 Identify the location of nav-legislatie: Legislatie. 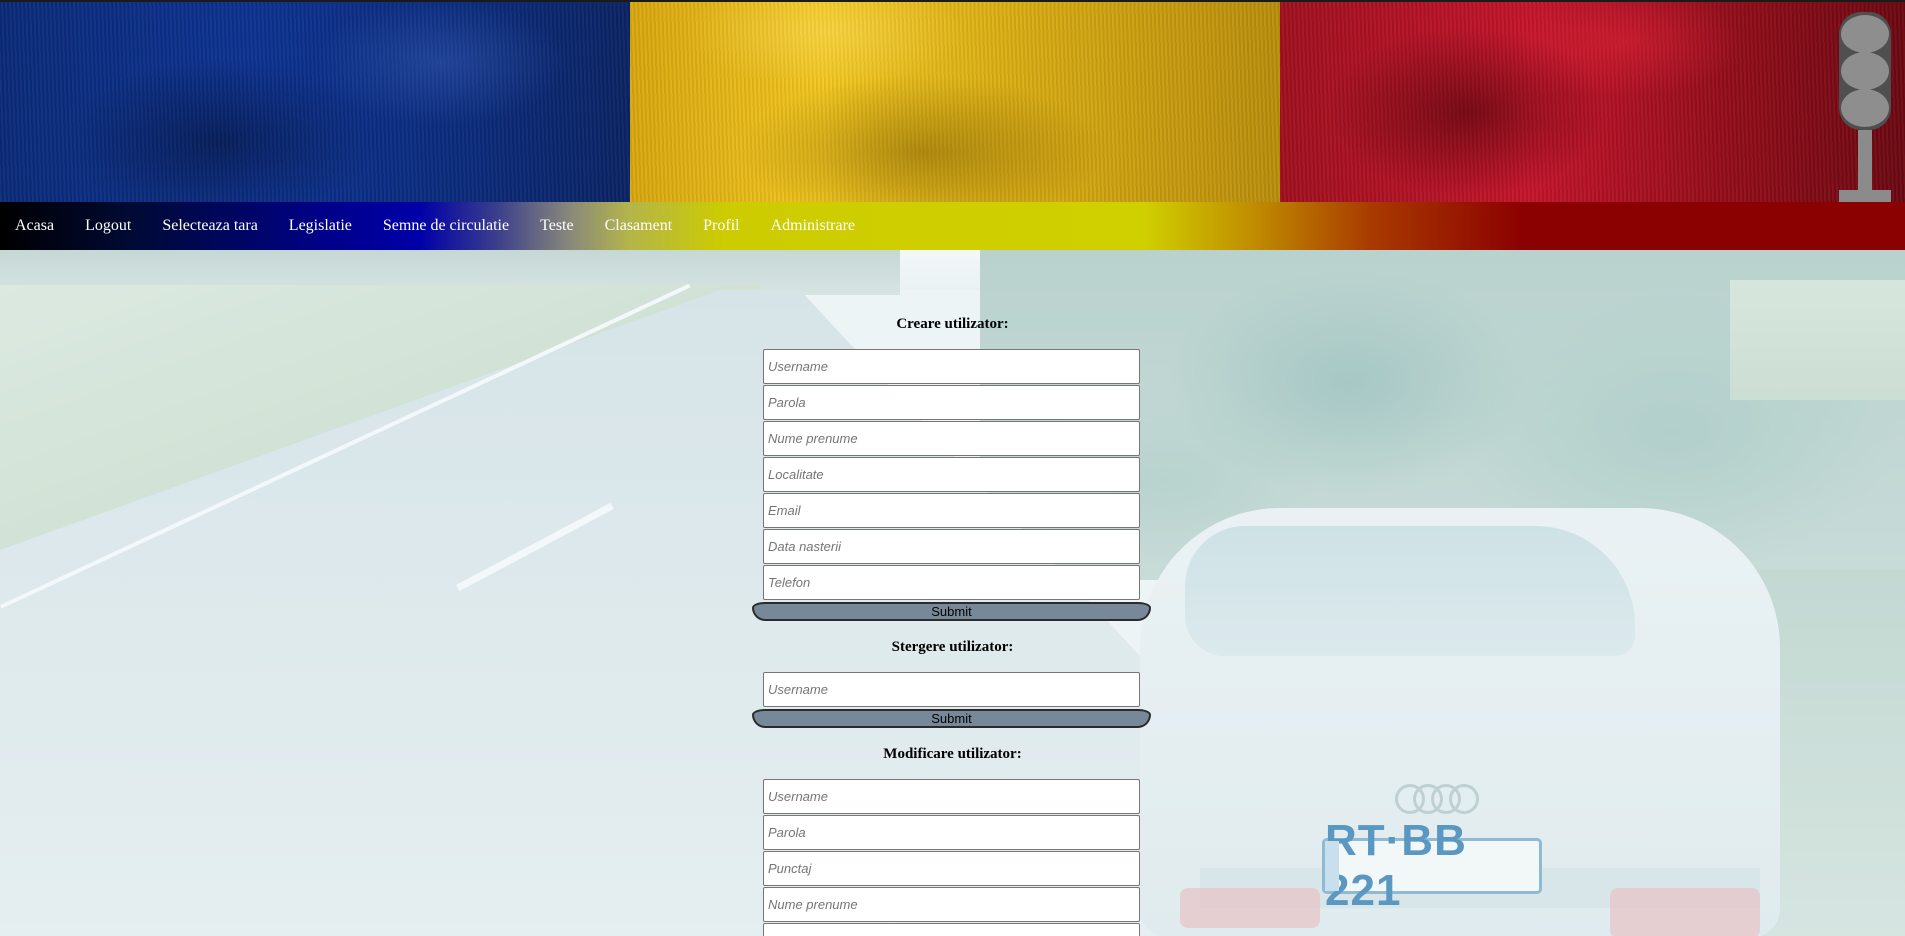
(320, 226).